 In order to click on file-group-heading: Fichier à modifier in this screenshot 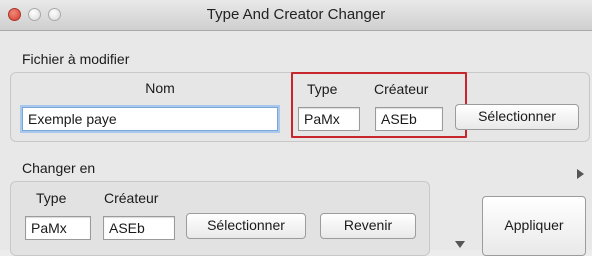, I will do `click(76, 59)`.